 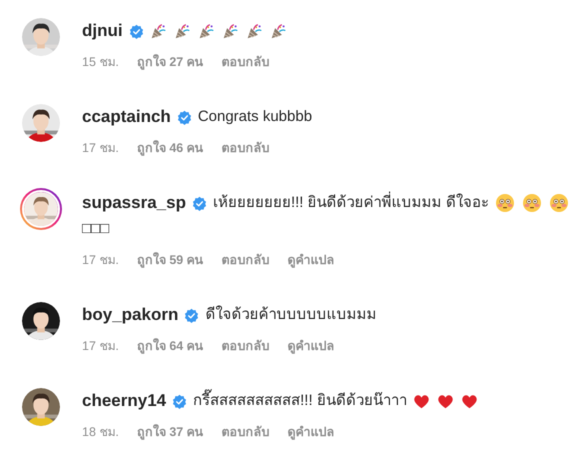 What do you see at coordinates (255, 117) in the screenshot?
I see `comment-text: Congrats kubbbb` at bounding box center [255, 117].